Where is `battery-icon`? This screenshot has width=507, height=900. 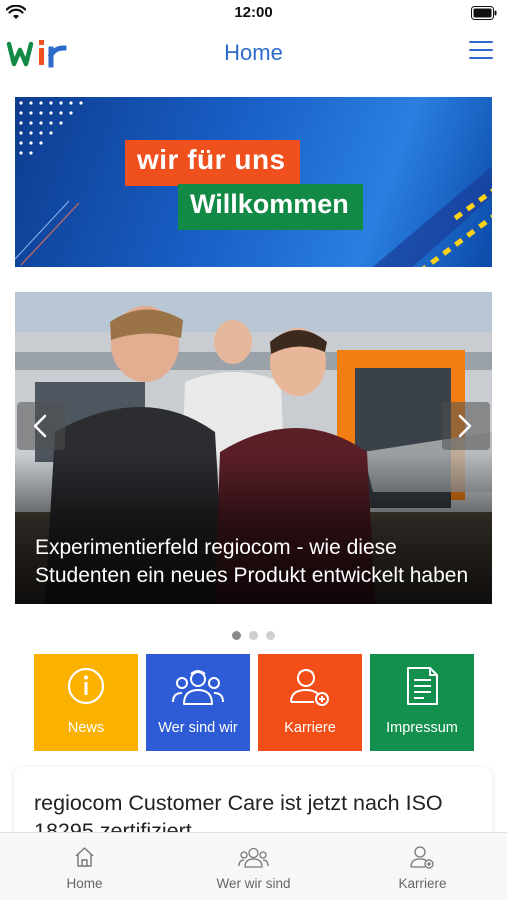 battery-icon is located at coordinates (484, 13).